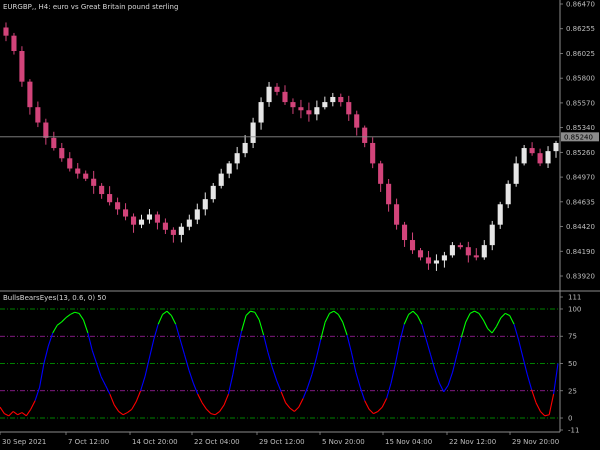  I want to click on current-price-badge: 0.85240, so click(580, 137).